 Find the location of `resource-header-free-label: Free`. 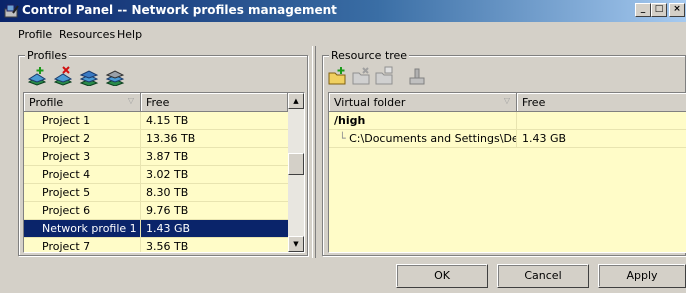

resource-header-free-label: Free is located at coordinates (534, 102).